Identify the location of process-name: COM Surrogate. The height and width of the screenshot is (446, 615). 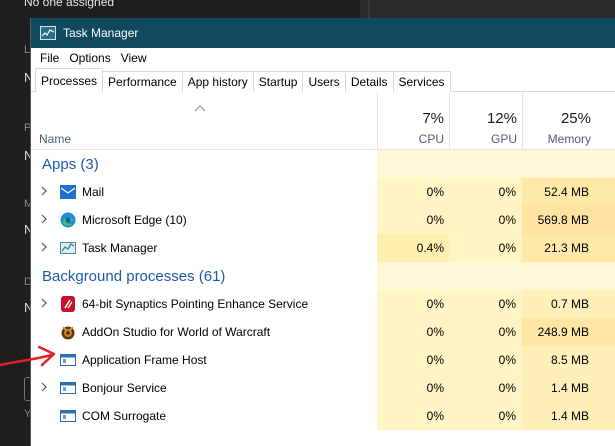
(124, 416).